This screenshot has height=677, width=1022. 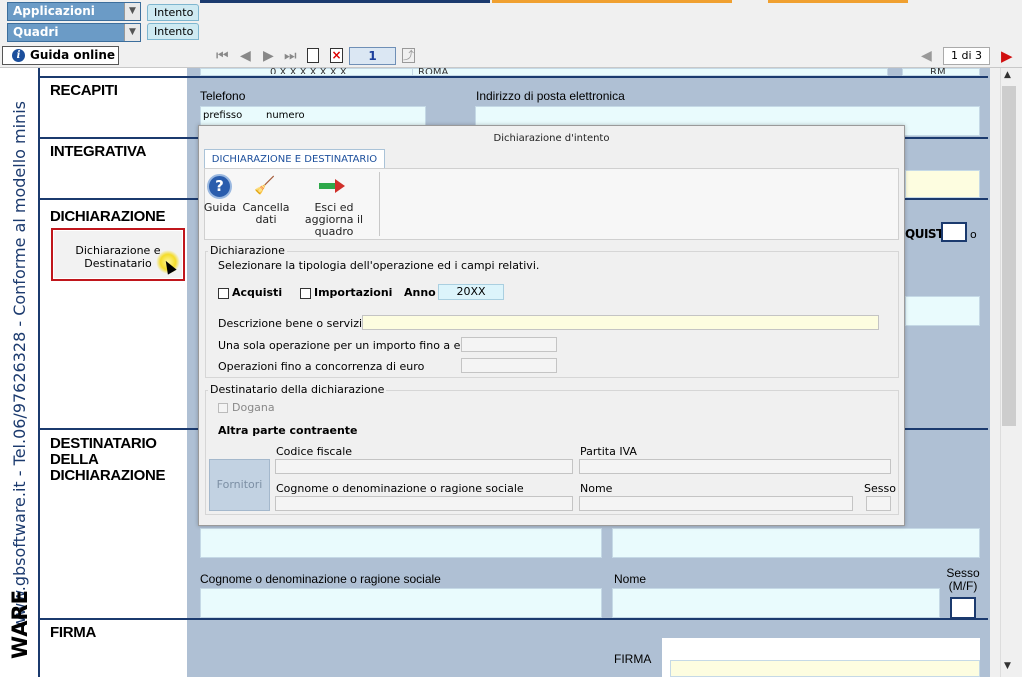 What do you see at coordinates (796, 543) in the screenshot?
I see `partita-iva-field` at bounding box center [796, 543].